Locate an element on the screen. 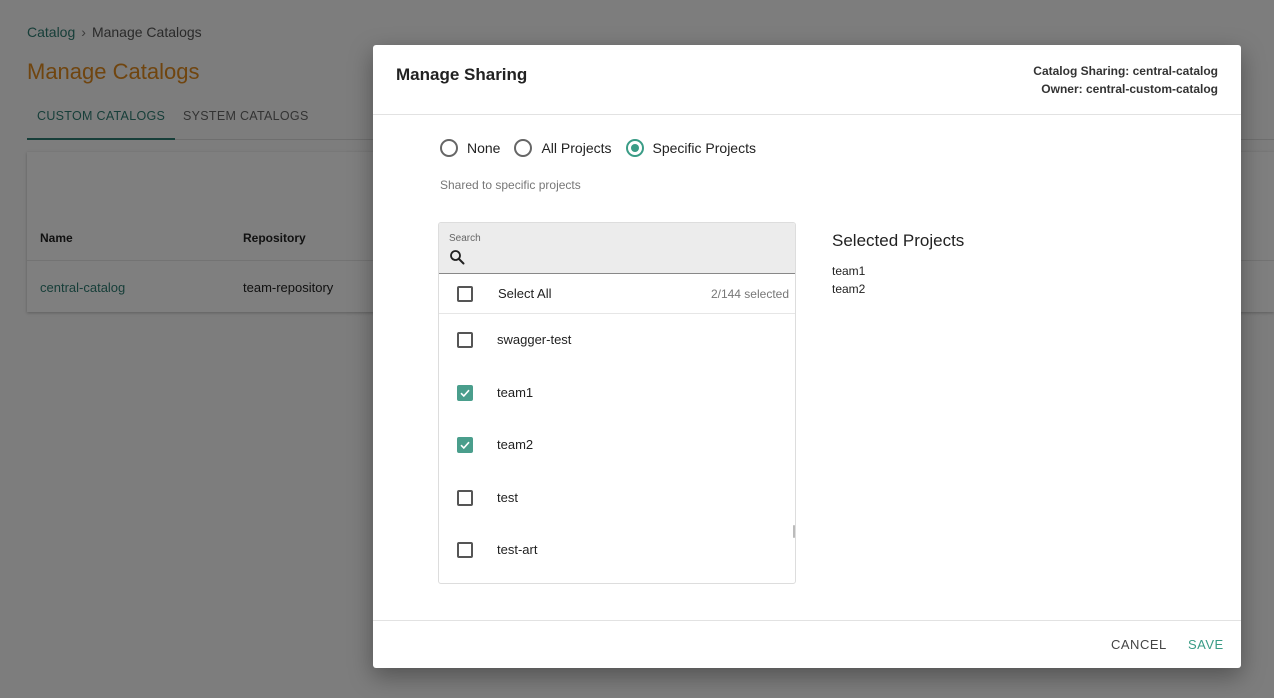  radio-none-label: None is located at coordinates (484, 148).